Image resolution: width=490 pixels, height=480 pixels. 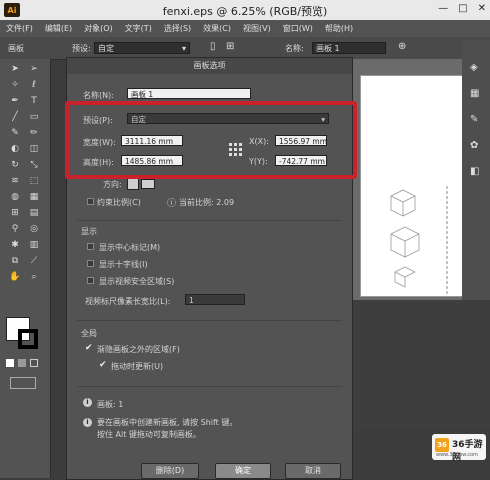 I want to click on free-transform-icon: ⬚, so click(x=34, y=181).